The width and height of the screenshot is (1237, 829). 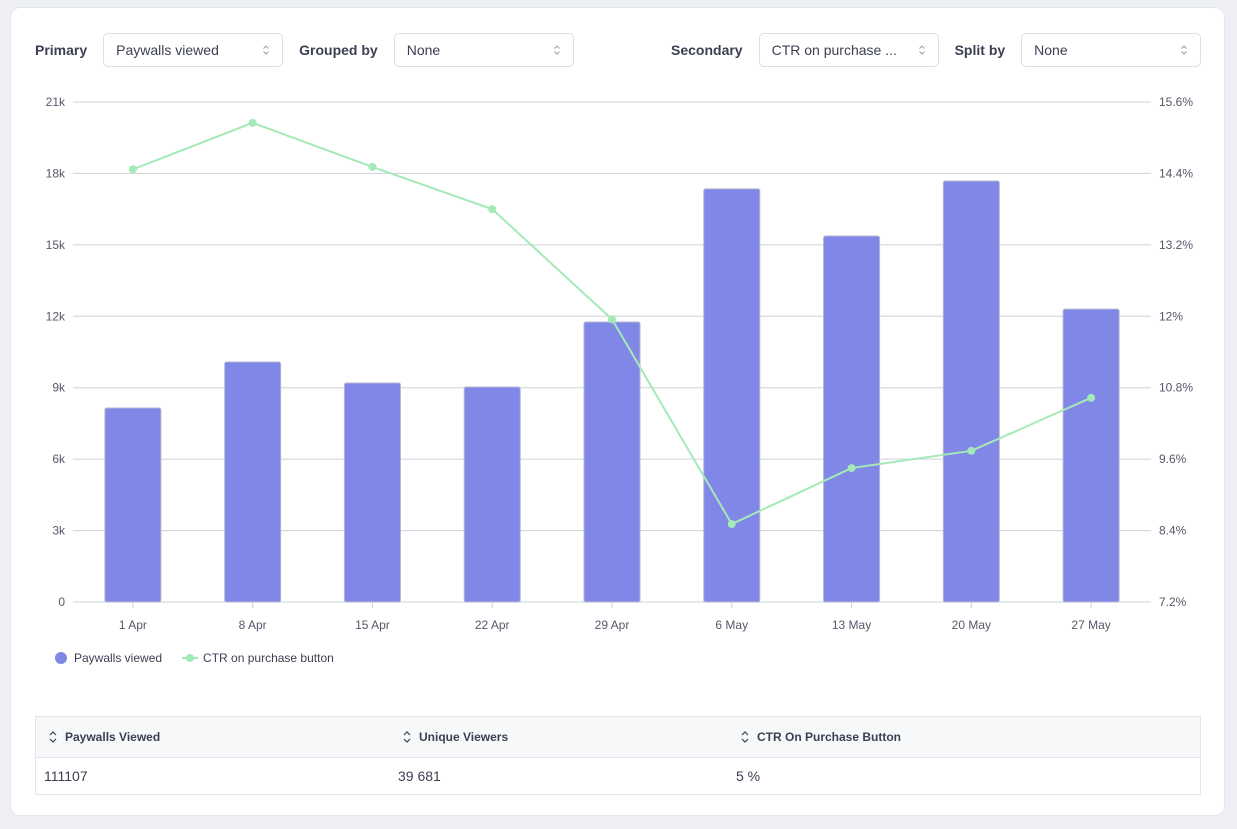 What do you see at coordinates (1173, 531) in the screenshot?
I see `y2-axis-tick-label: 8.4%` at bounding box center [1173, 531].